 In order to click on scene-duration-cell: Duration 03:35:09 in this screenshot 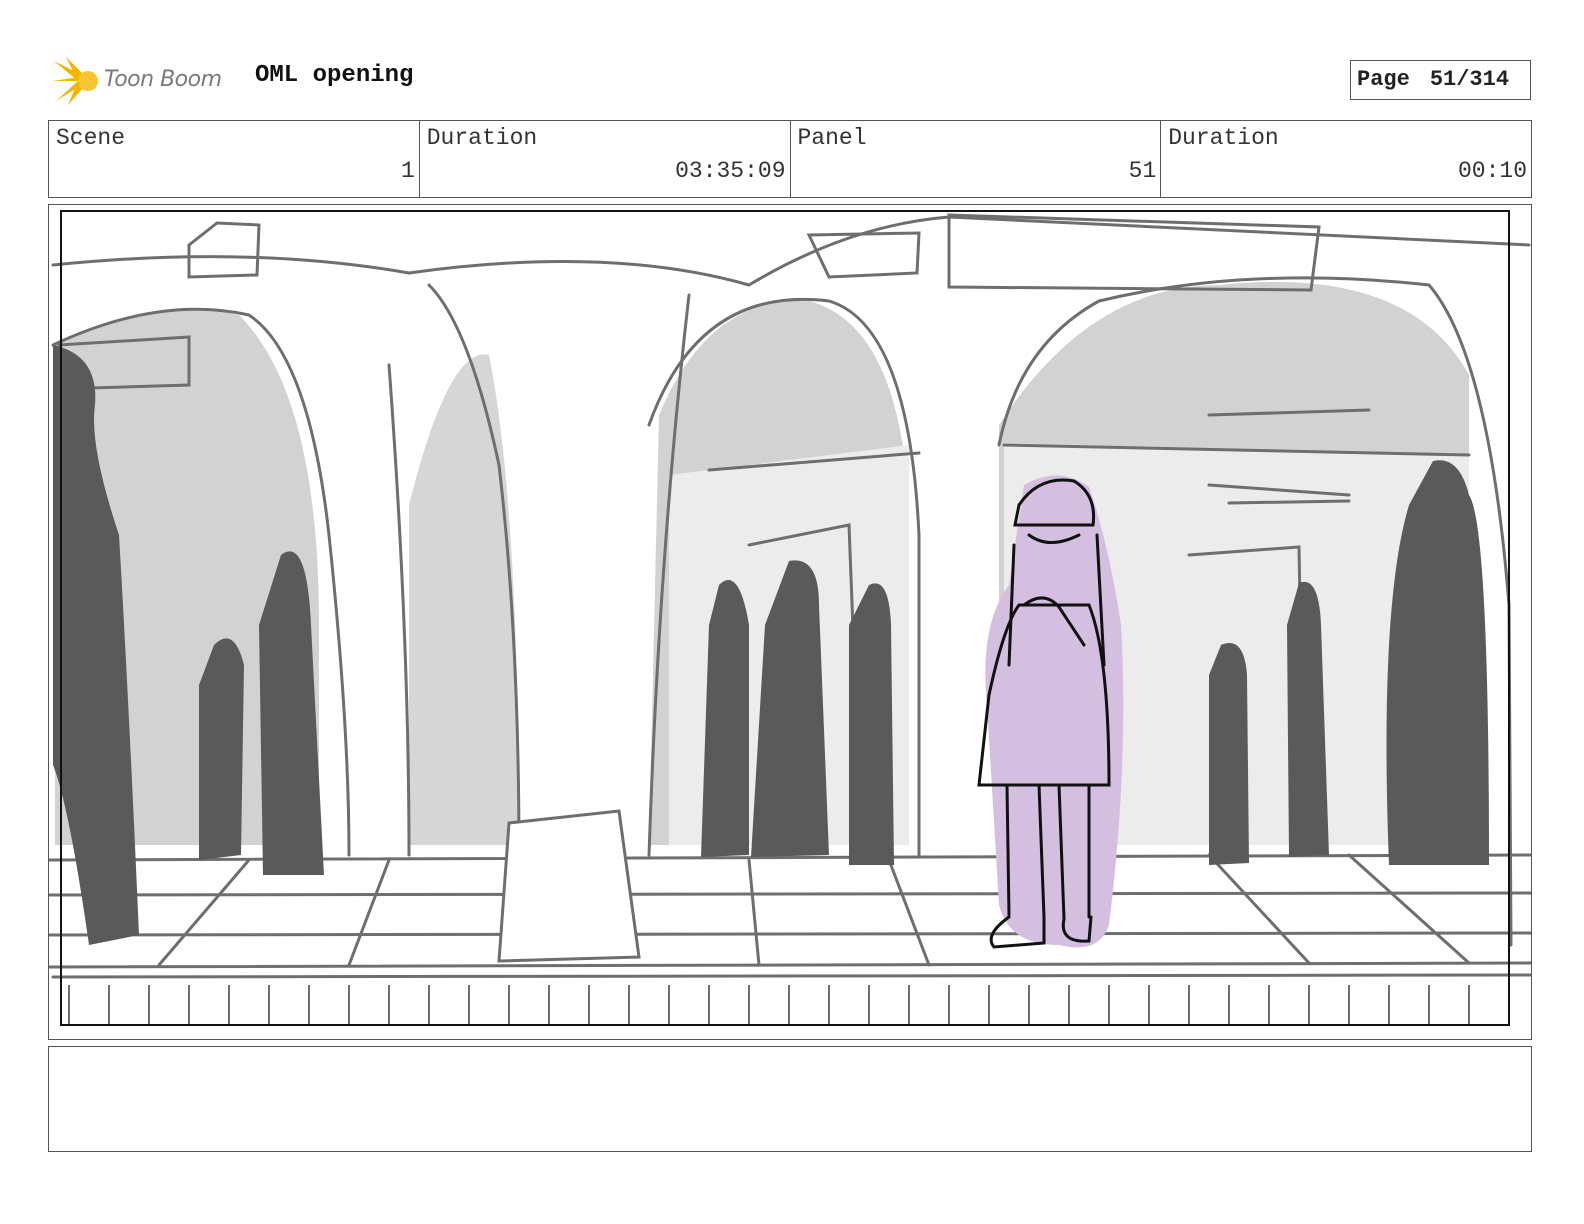, I will do `click(605, 159)`.